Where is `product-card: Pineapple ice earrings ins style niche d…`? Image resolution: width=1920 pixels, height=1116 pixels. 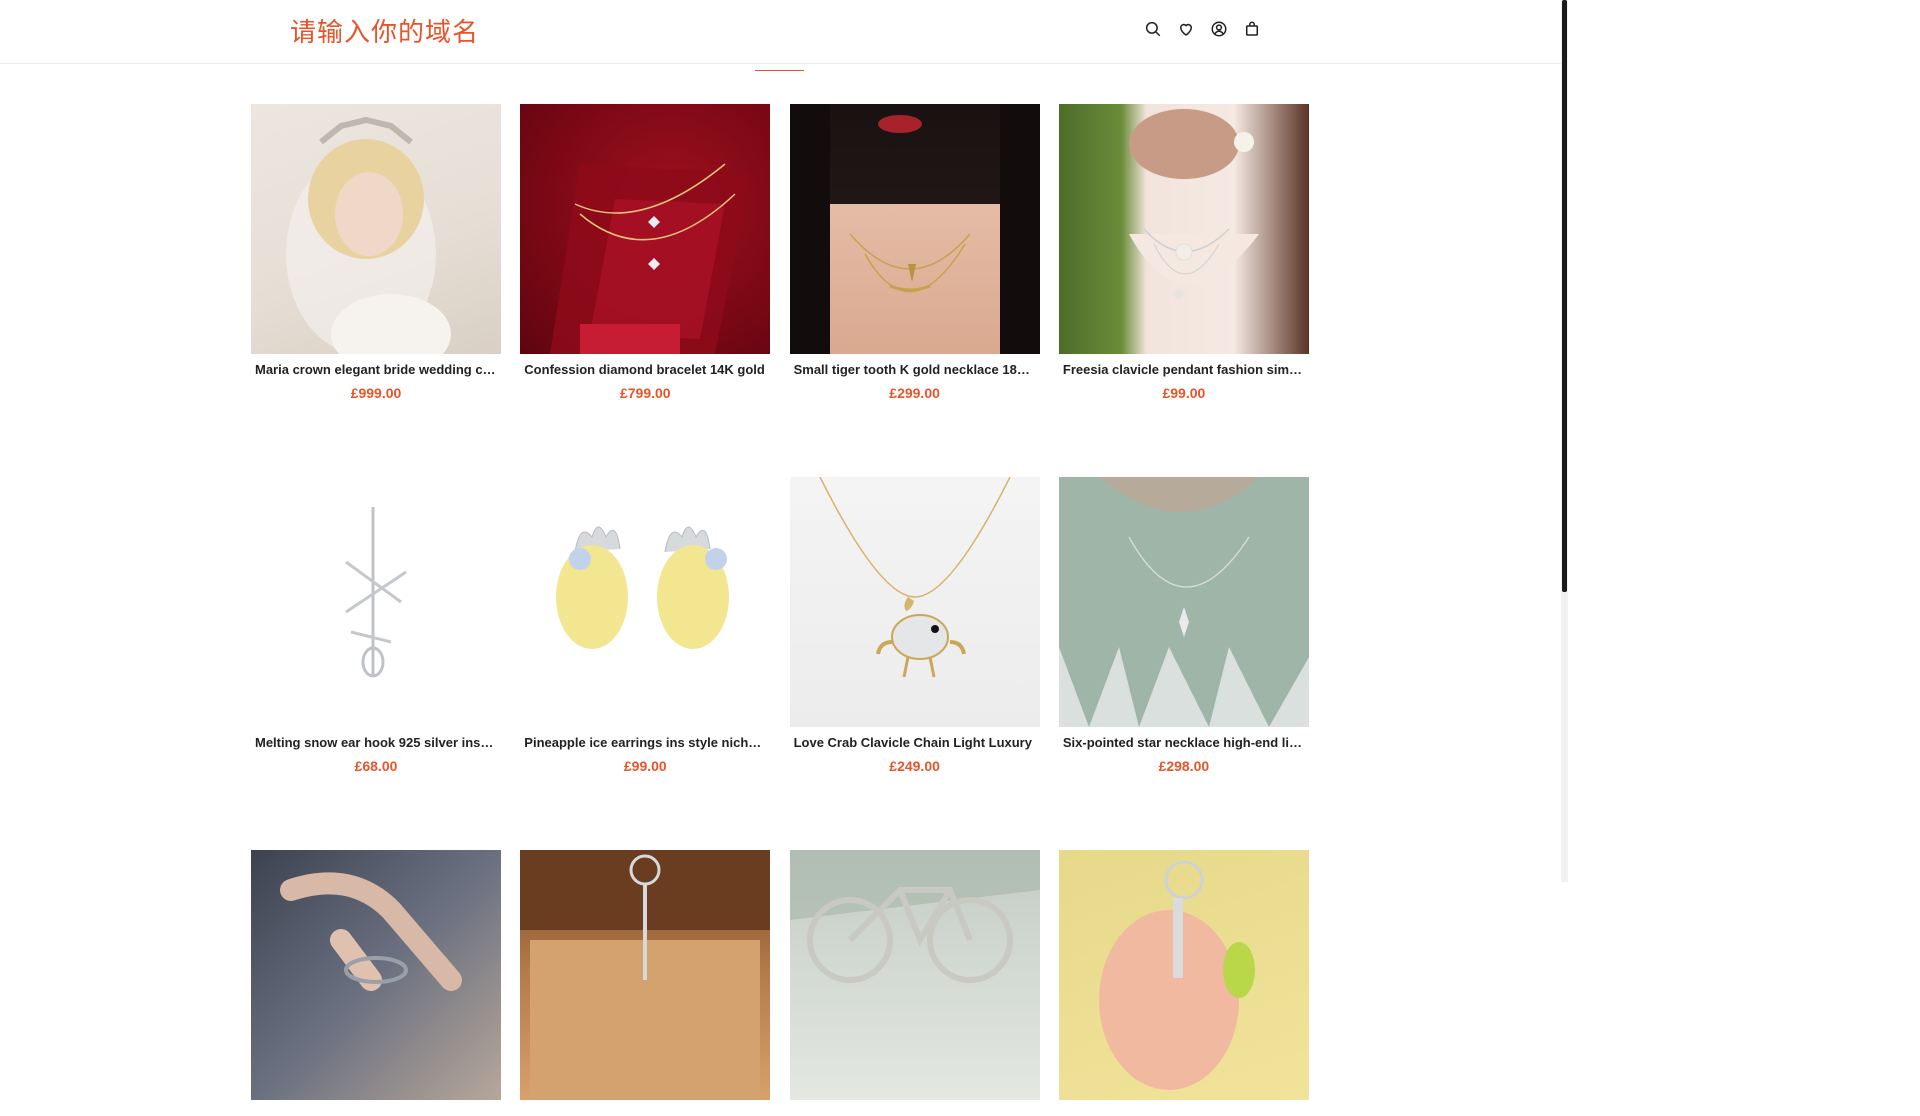
product-card: Pineapple ice earrings ins style niche d… is located at coordinates (645, 625).